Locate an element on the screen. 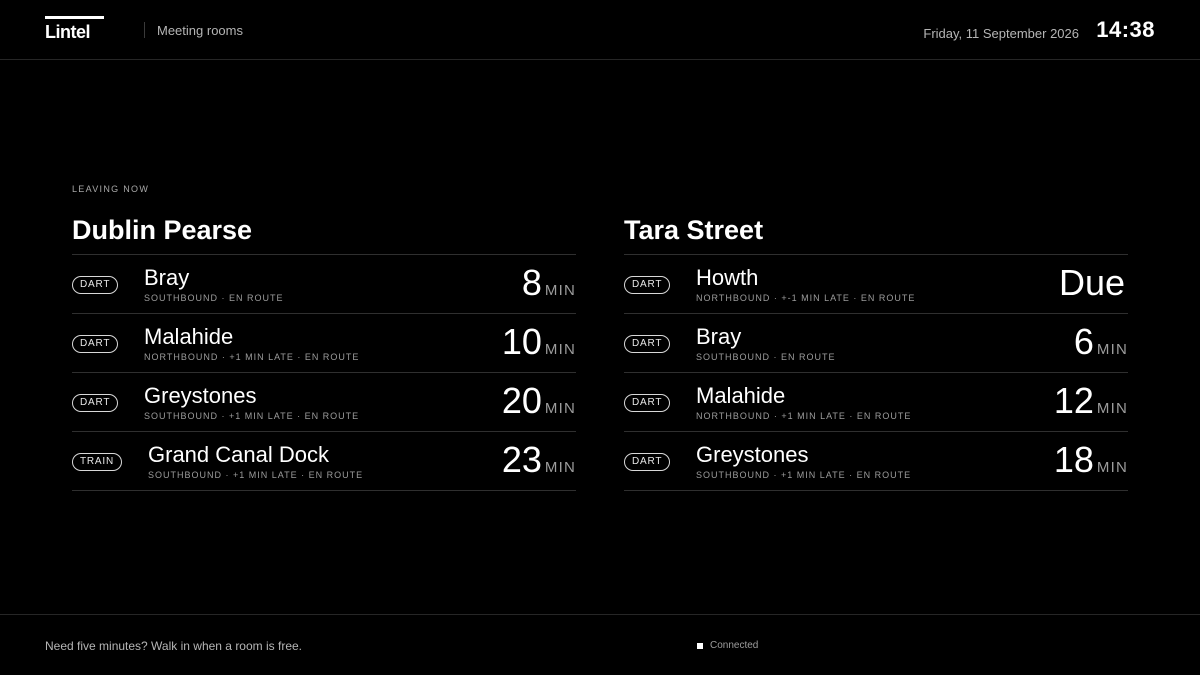 This screenshot has height=675, width=1200. current-date: Friday, 11 September 2026 is located at coordinates (1001, 33).